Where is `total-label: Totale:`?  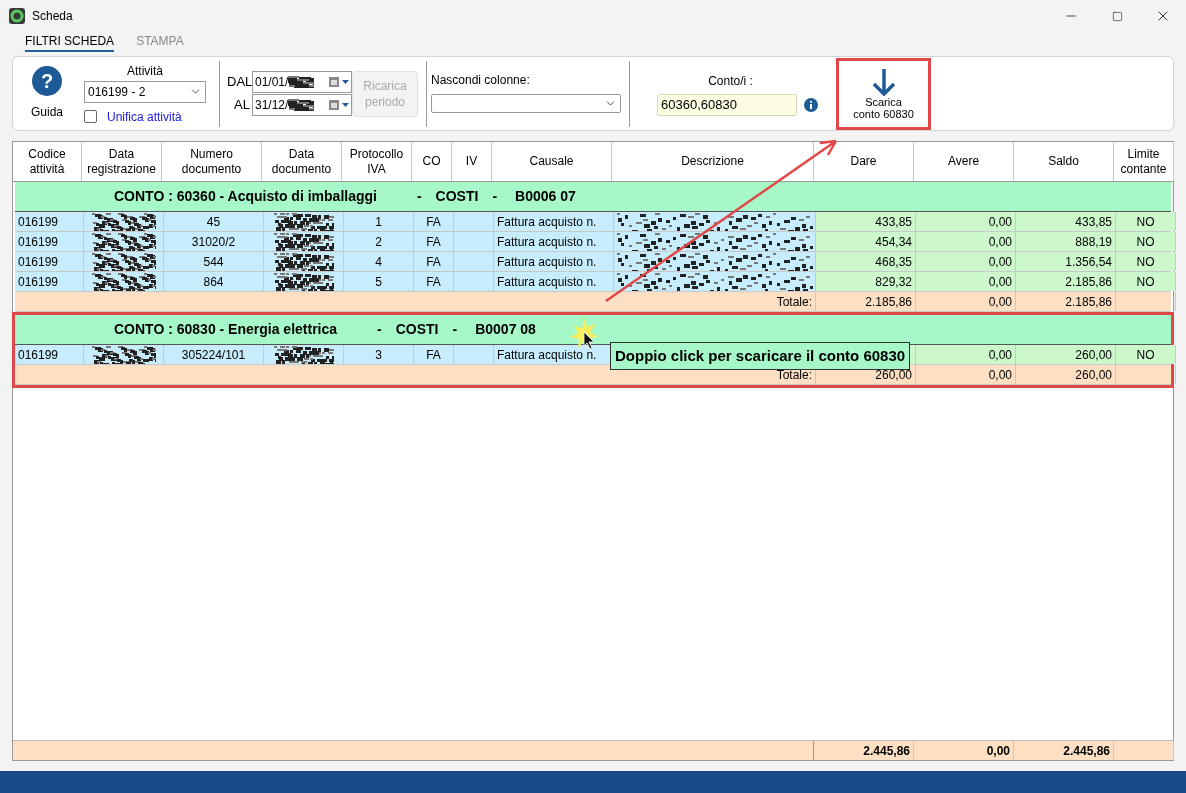 total-label: Totale: is located at coordinates (415, 301).